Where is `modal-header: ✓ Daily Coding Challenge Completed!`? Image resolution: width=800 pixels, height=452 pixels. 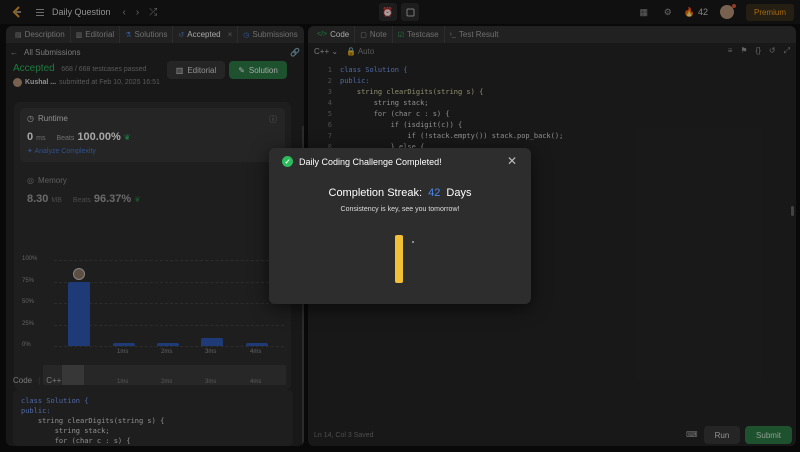 modal-header: ✓ Daily Coding Challenge Completed! is located at coordinates (362, 161).